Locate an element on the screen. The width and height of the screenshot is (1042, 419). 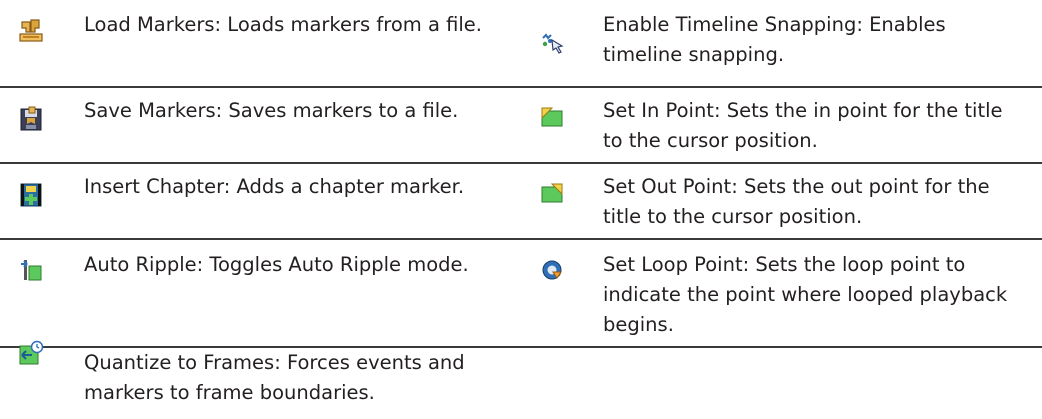
cell-description: Insert Chapter: Adds a chapter marker. is located at coordinates (274, 186).